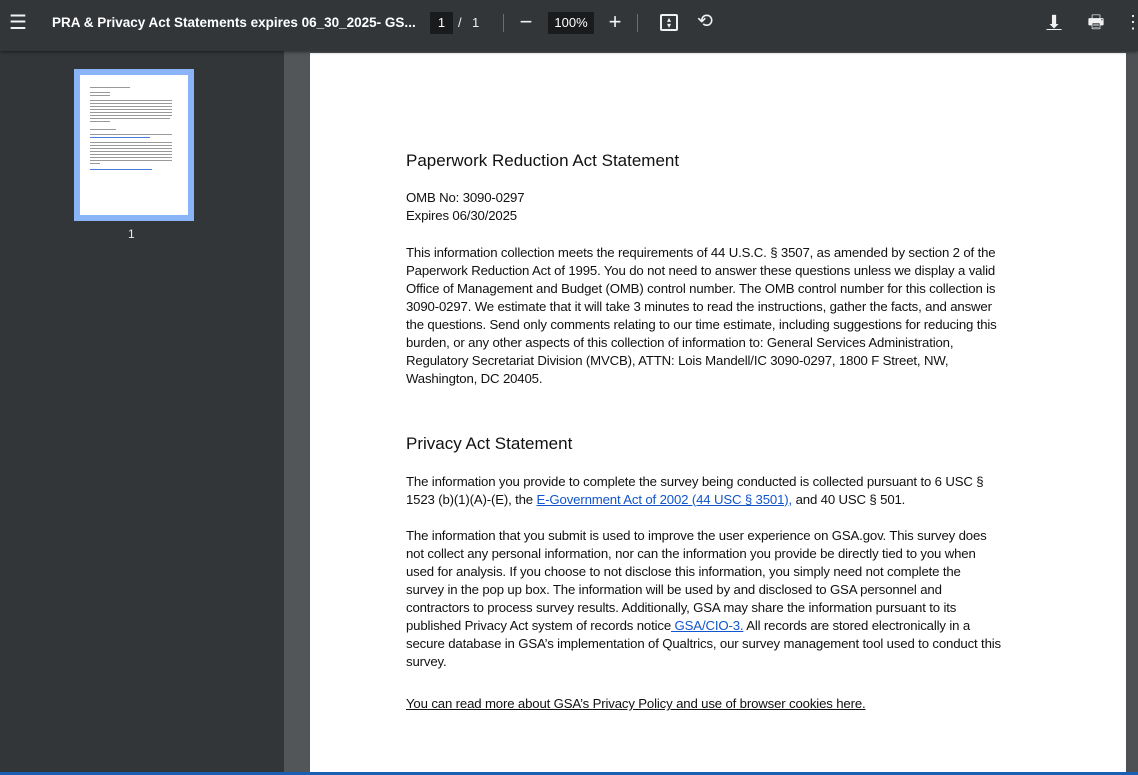 The image size is (1138, 775). I want to click on rotate-icon: ⟲, so click(705, 22).